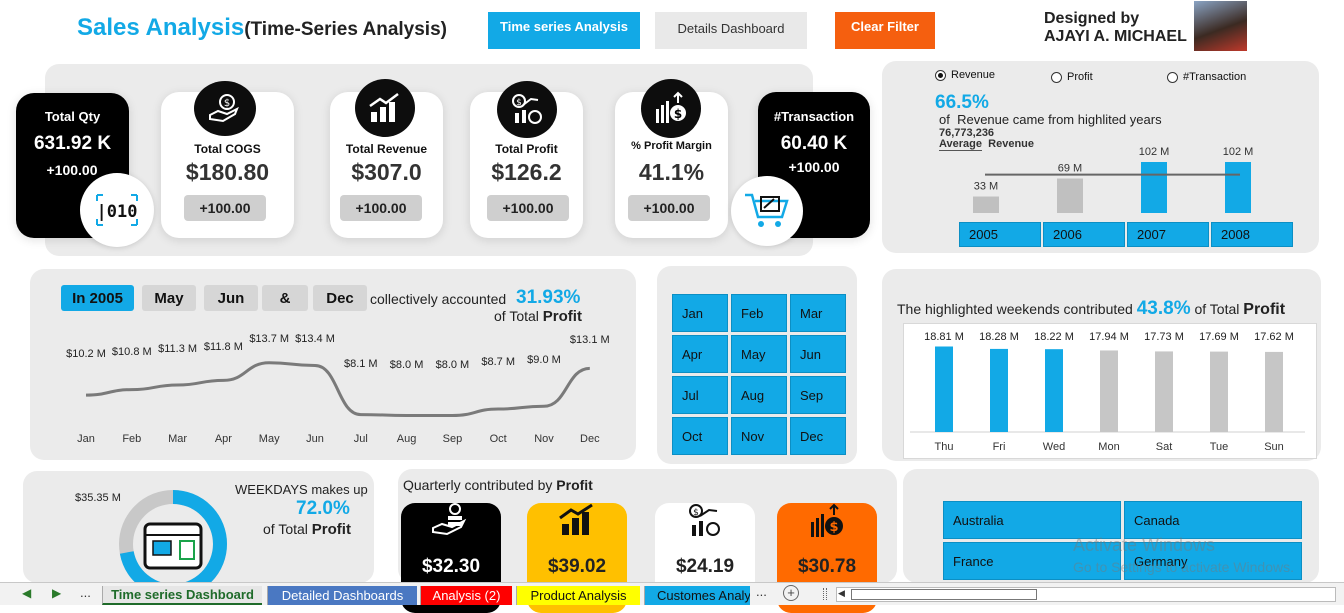 The height and width of the screenshot is (613, 1344). What do you see at coordinates (72, 116) in the screenshot?
I see `kpi-label: Total Qty` at bounding box center [72, 116].